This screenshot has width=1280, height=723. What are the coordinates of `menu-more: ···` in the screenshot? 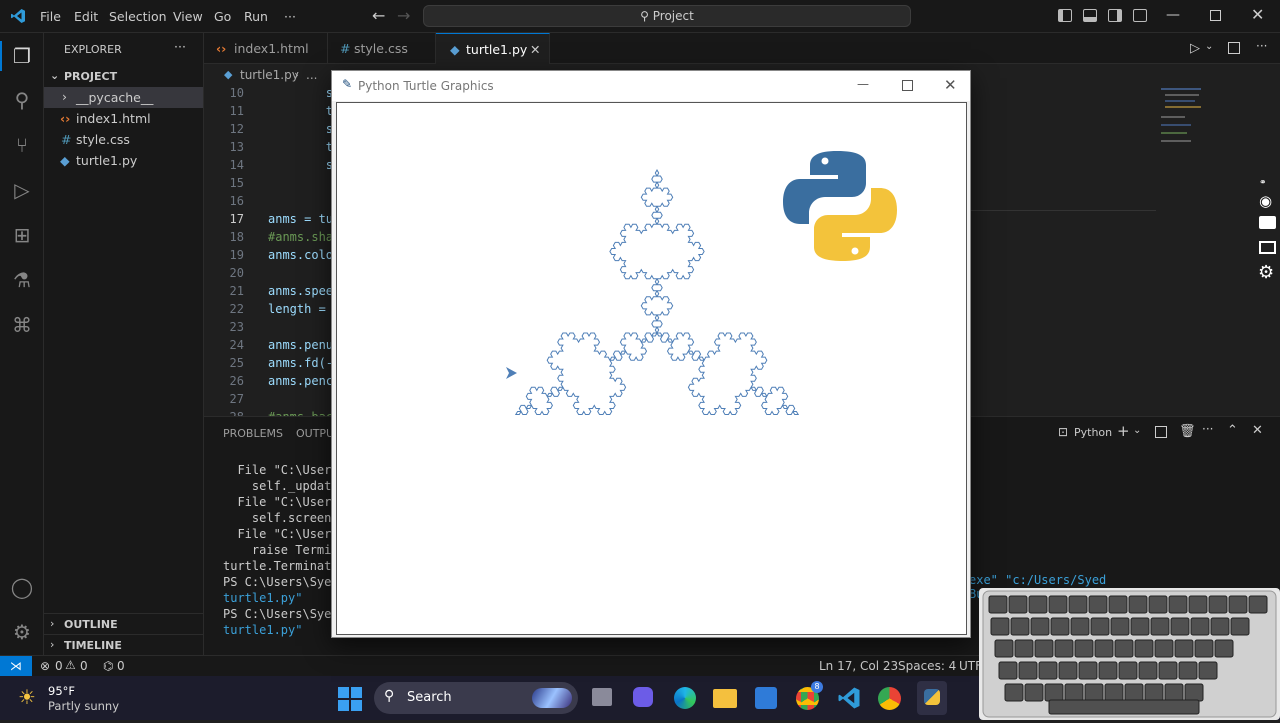 It's located at (290, 16).